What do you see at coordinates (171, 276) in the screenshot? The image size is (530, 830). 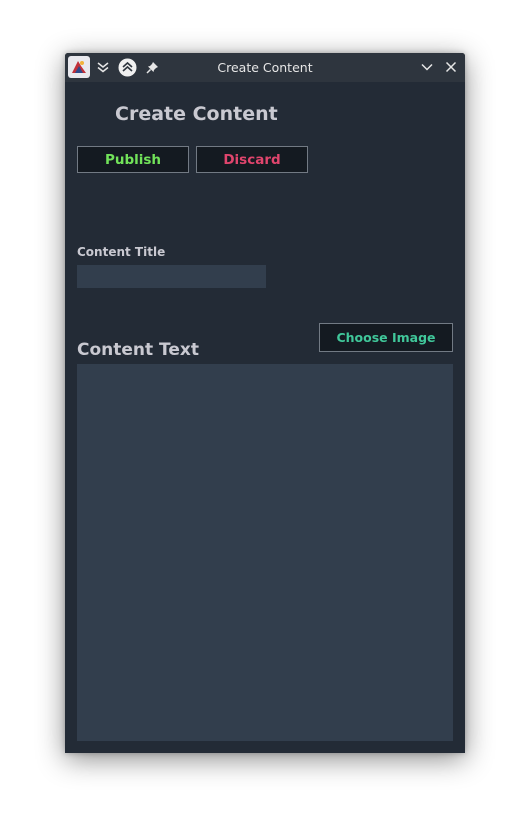 I see `content-title-input` at bounding box center [171, 276].